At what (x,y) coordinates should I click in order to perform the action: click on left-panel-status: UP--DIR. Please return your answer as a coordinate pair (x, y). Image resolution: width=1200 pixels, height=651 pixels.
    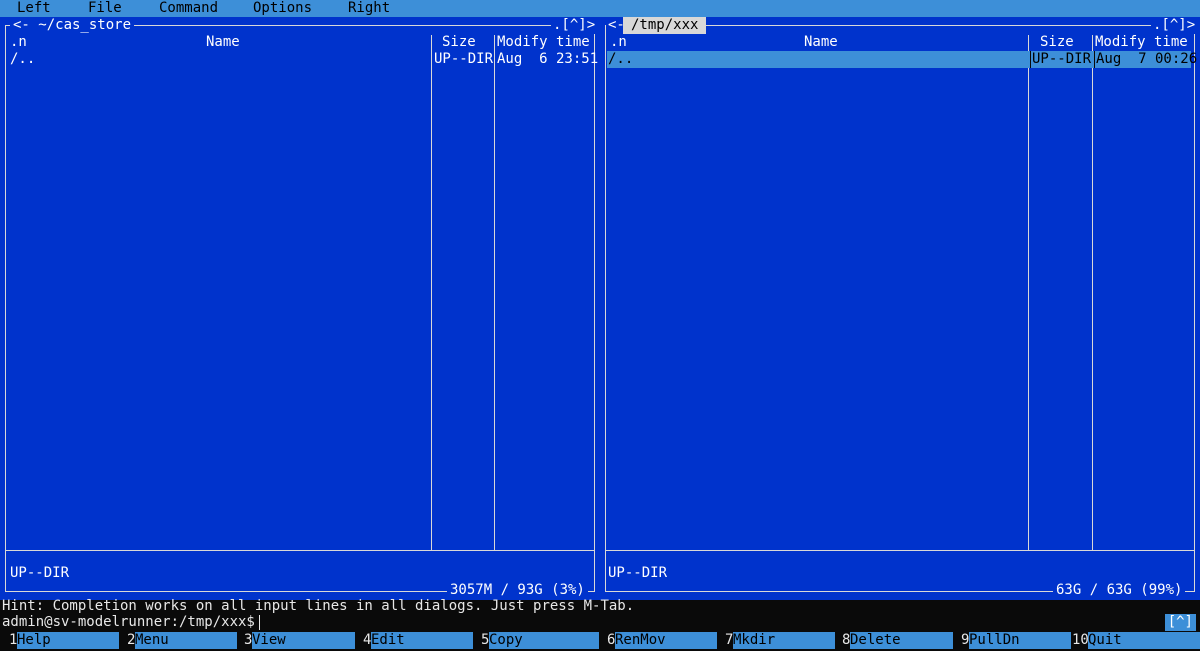
    Looking at the image, I should click on (40, 573).